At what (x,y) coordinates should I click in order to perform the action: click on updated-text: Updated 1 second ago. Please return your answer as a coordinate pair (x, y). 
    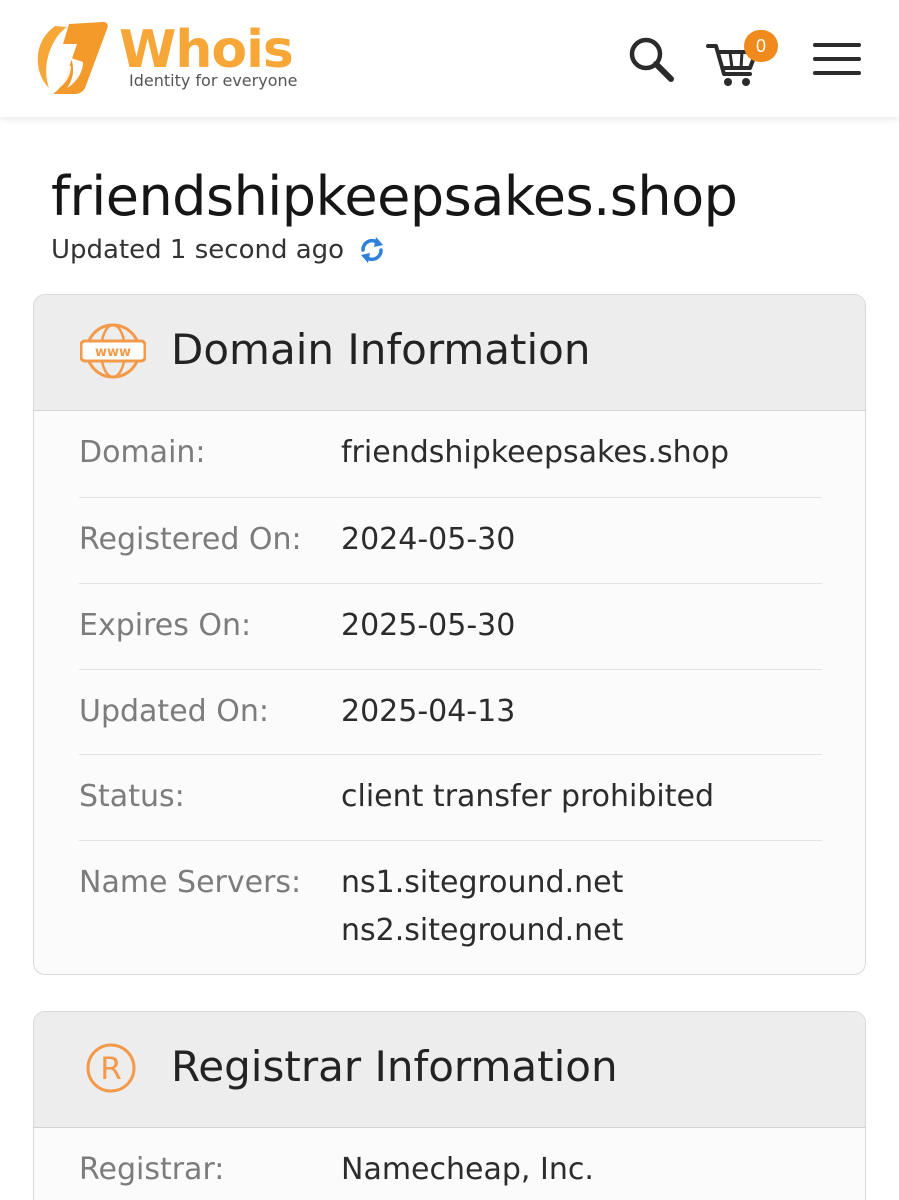
    Looking at the image, I should click on (198, 250).